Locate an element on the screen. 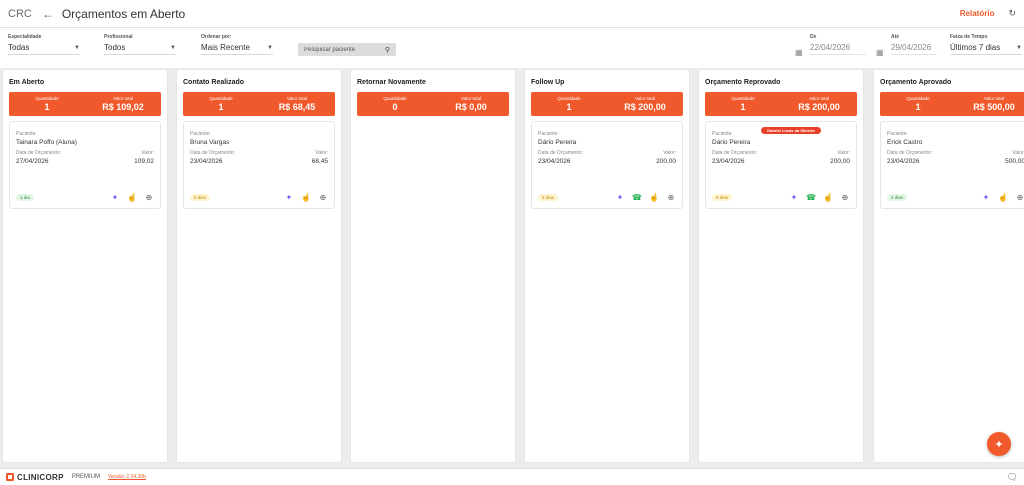 This screenshot has height=485, width=1024. search-icon: ⚲ is located at coordinates (387, 50).